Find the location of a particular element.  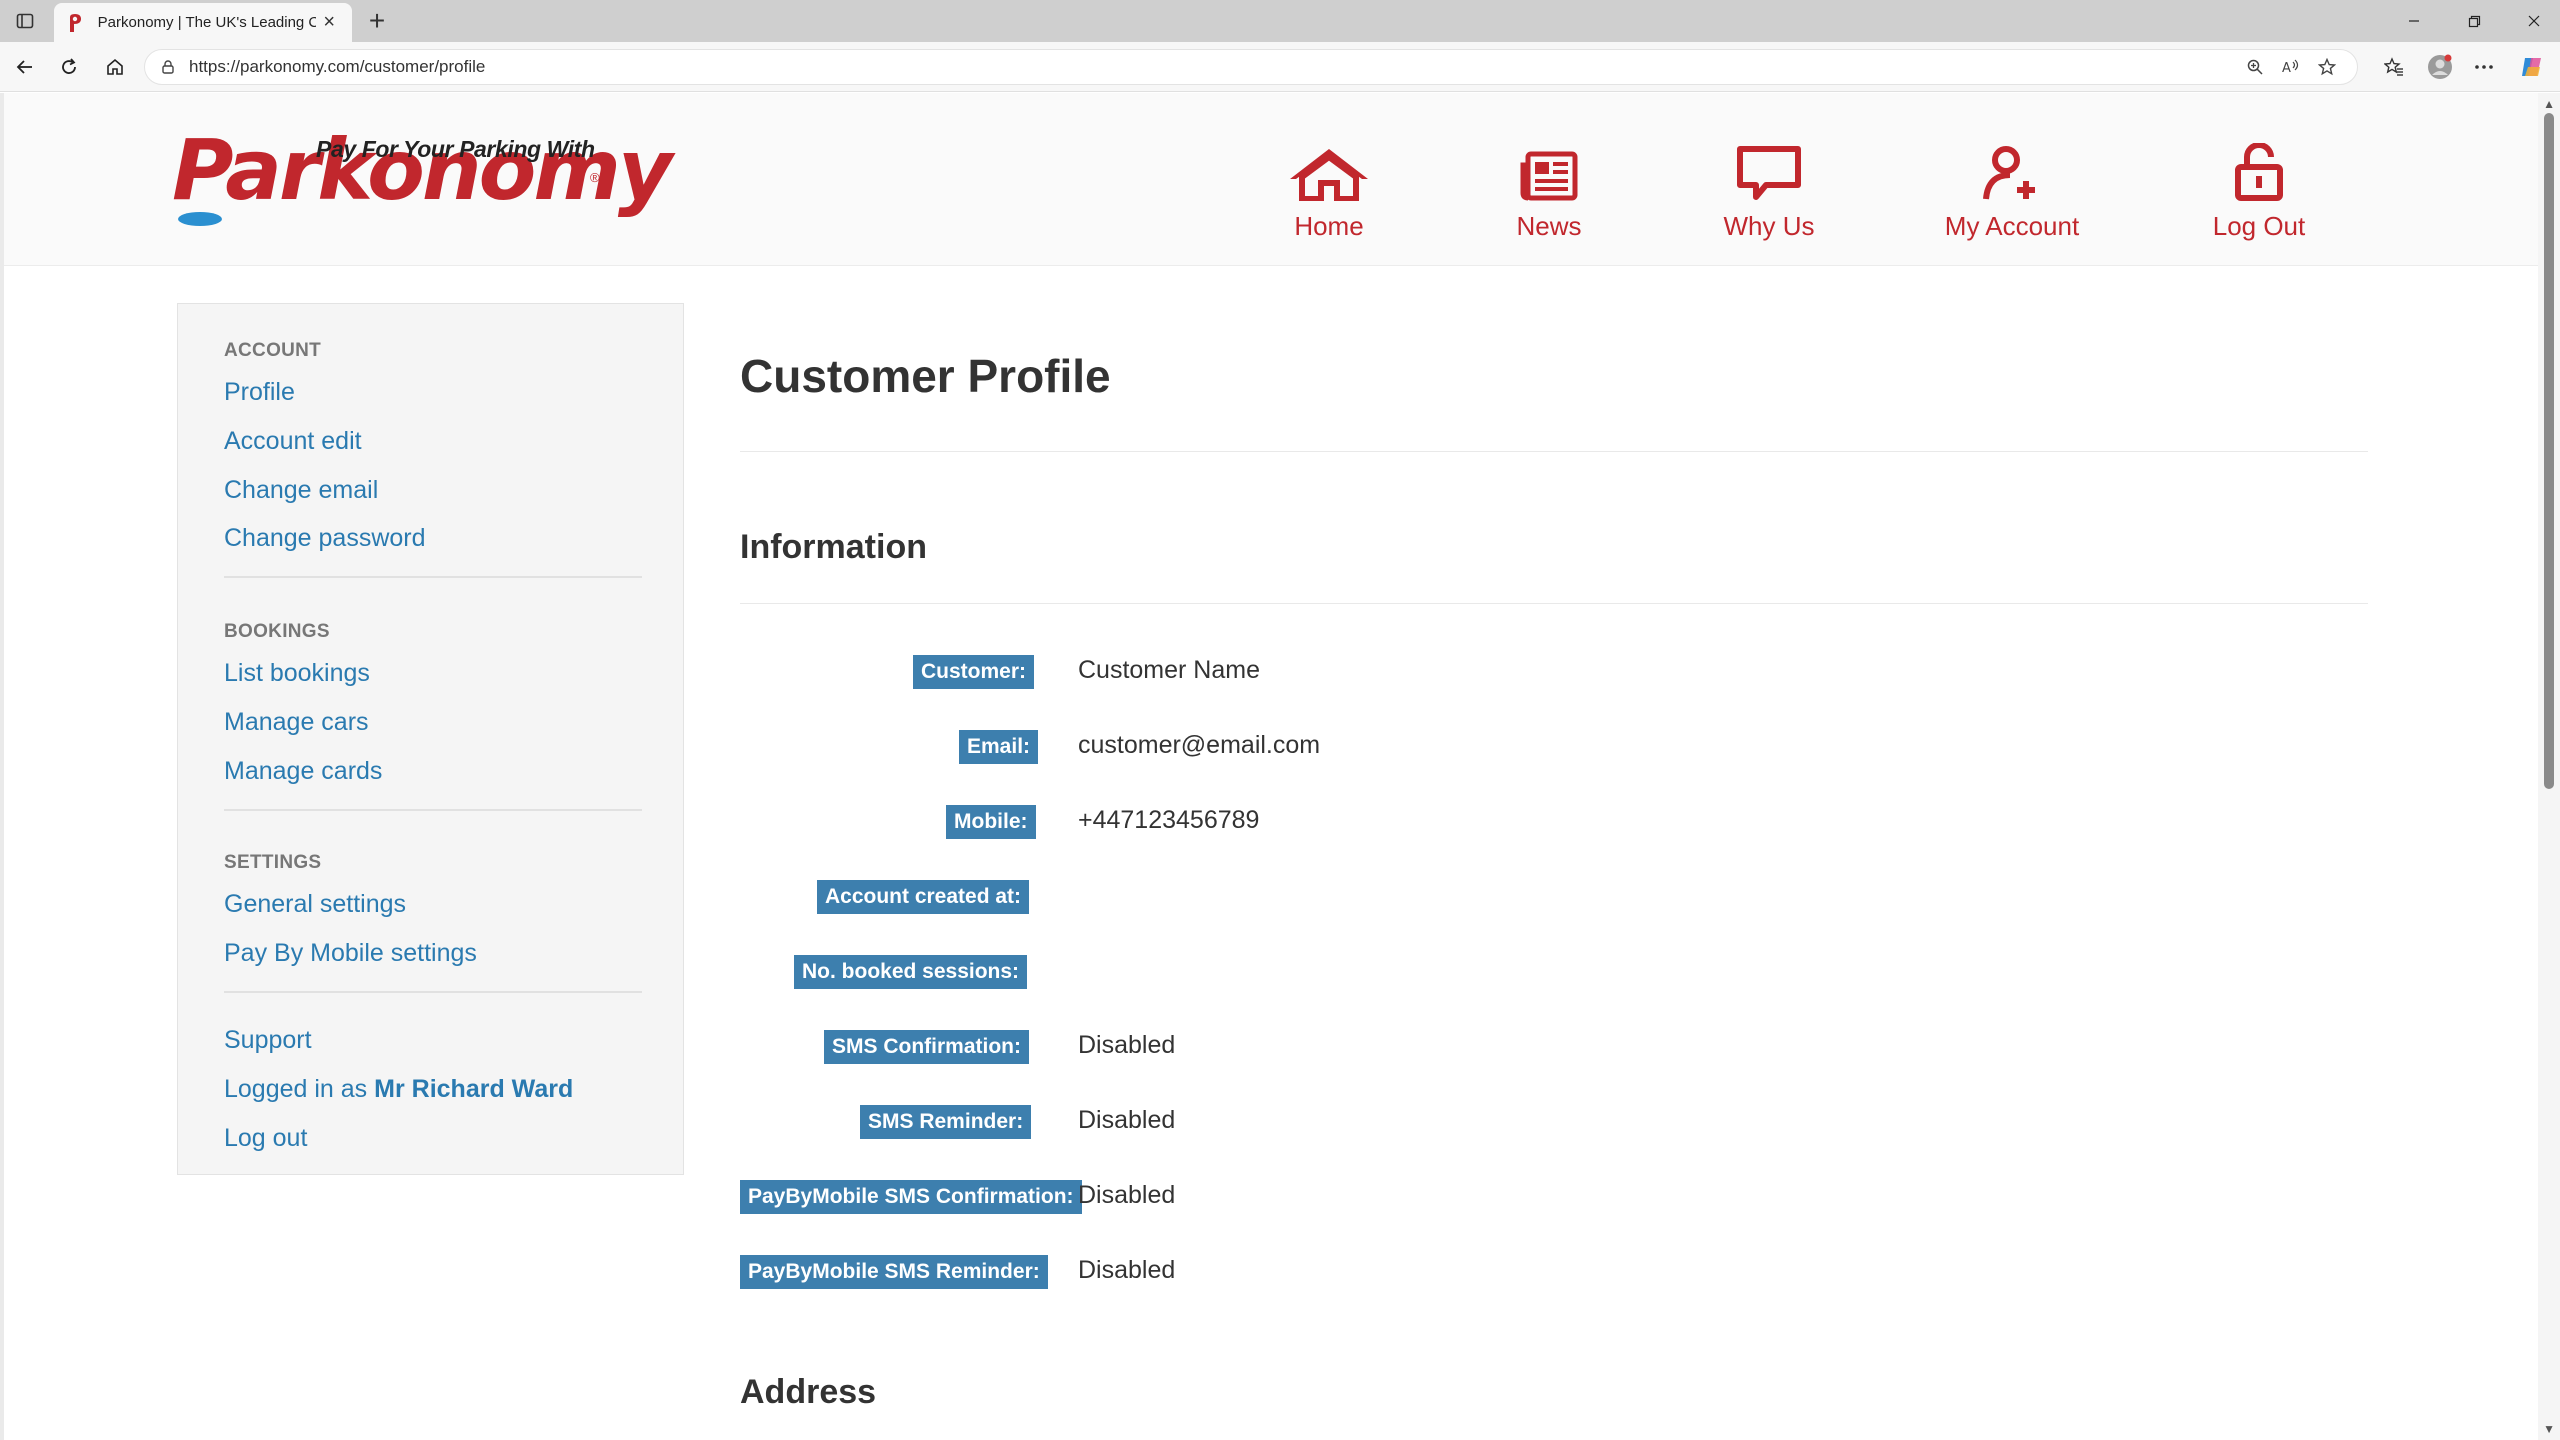

address-bar: https://parkonomy.com/customer/profile A is located at coordinates (1251, 67).